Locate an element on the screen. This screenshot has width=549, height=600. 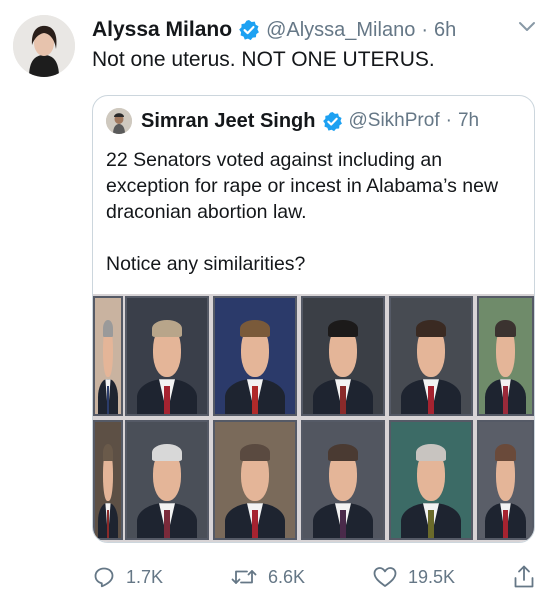
reply-icon is located at coordinates (104, 577).